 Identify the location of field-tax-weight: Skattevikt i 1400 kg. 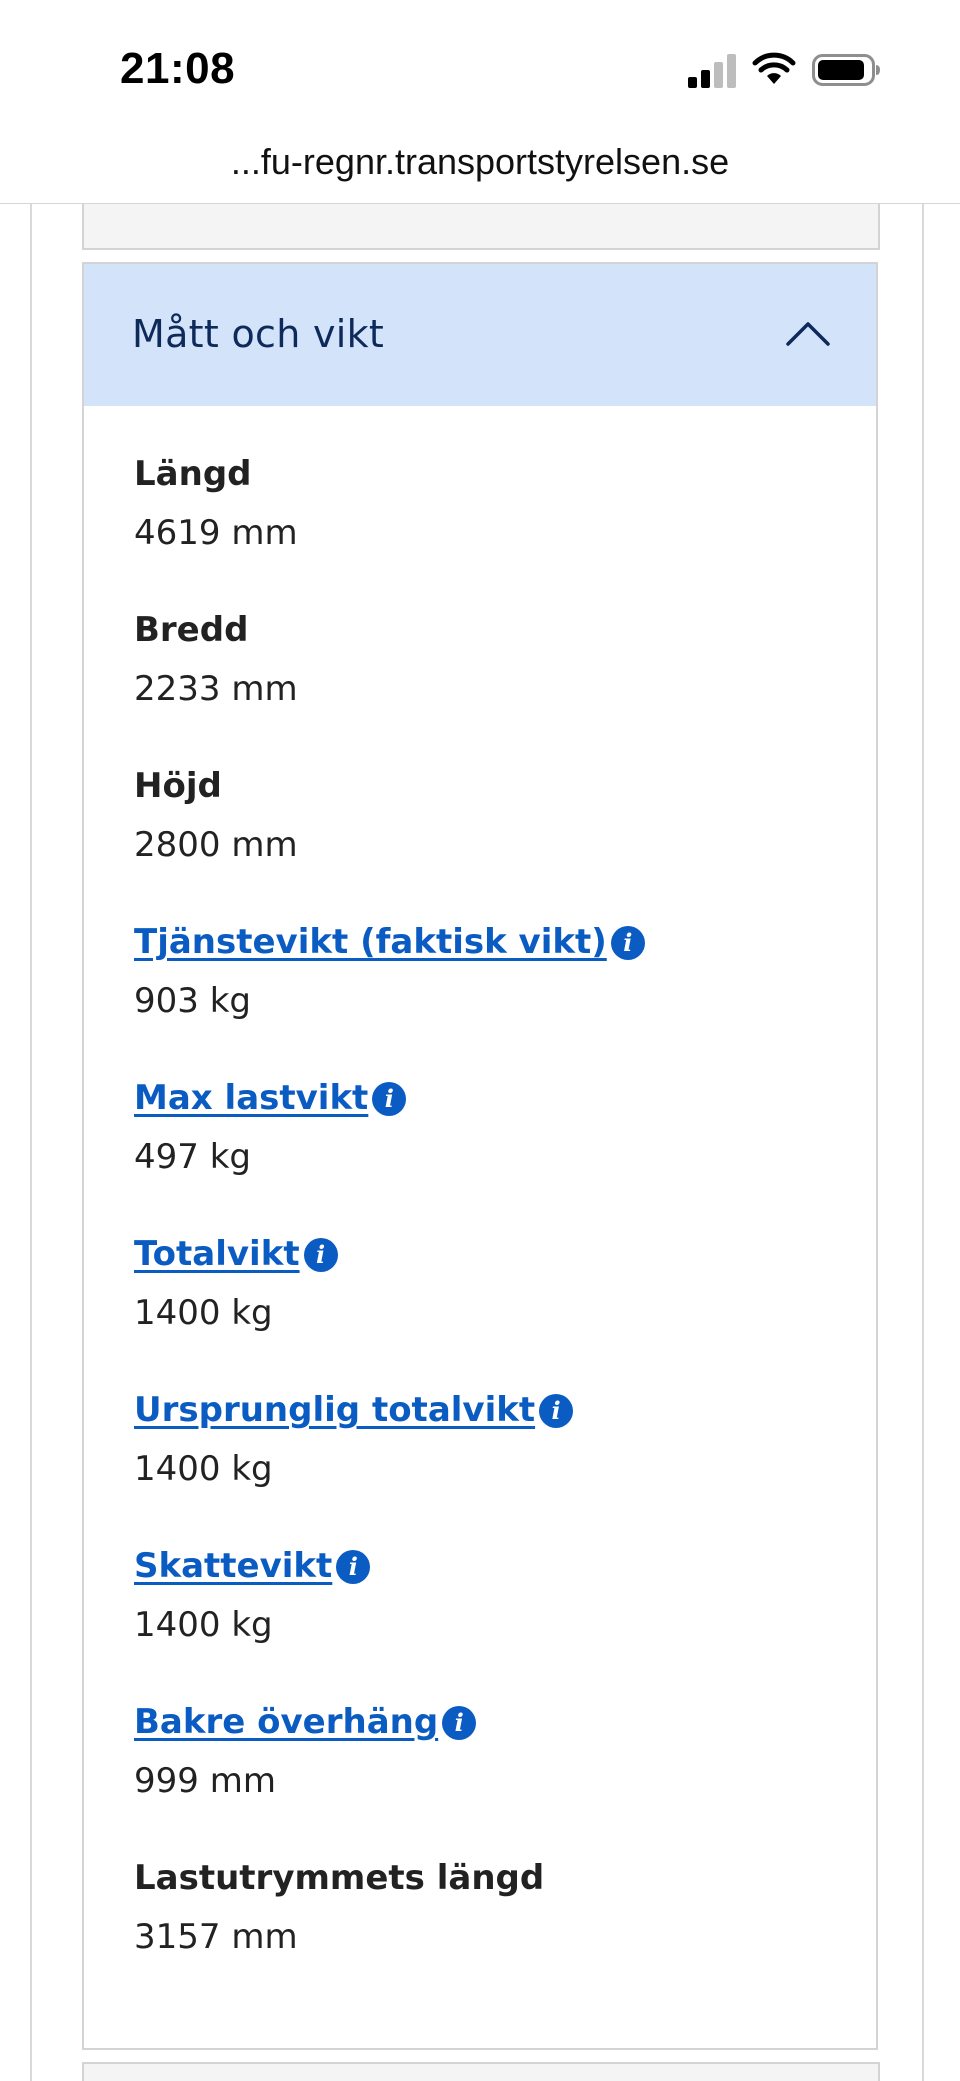
(252, 1595).